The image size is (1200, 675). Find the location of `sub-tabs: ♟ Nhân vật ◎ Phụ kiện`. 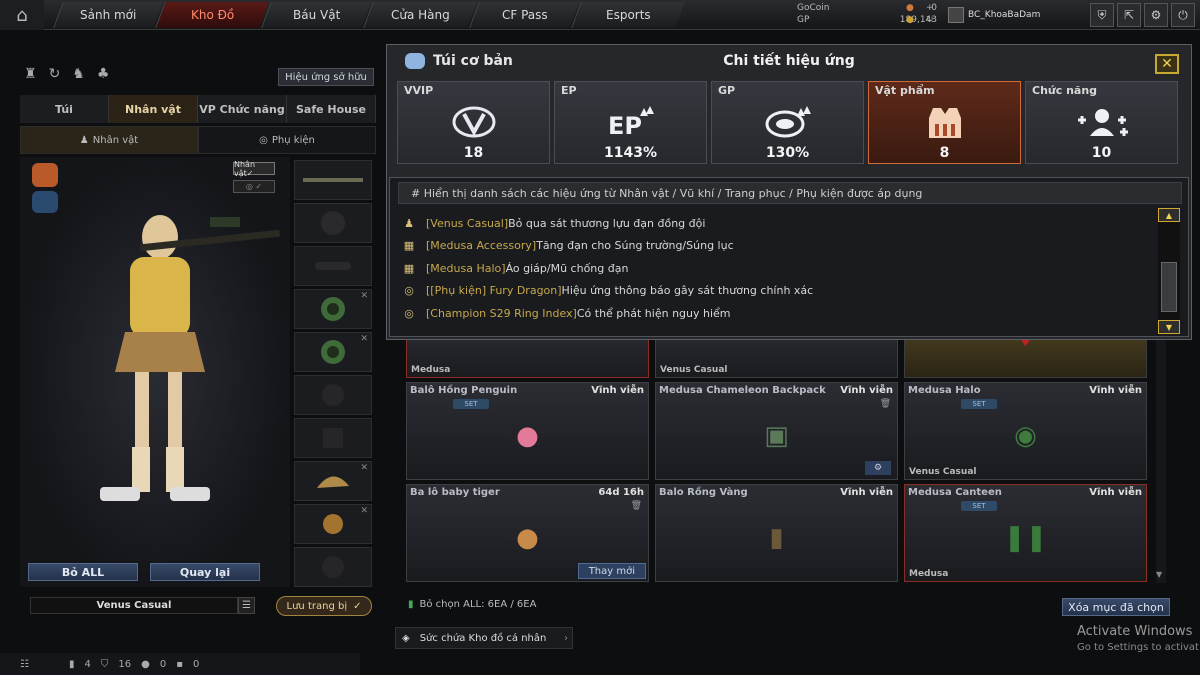

sub-tabs: ♟ Nhân vật ◎ Phụ kiện is located at coordinates (198, 140).